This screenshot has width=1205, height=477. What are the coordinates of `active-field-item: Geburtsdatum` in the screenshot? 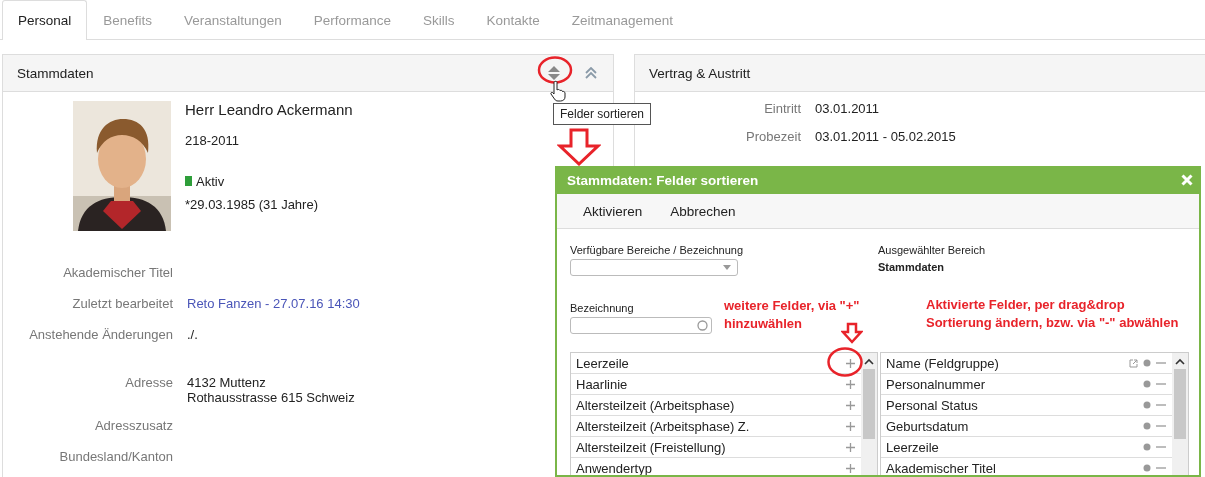 It's located at (1026, 426).